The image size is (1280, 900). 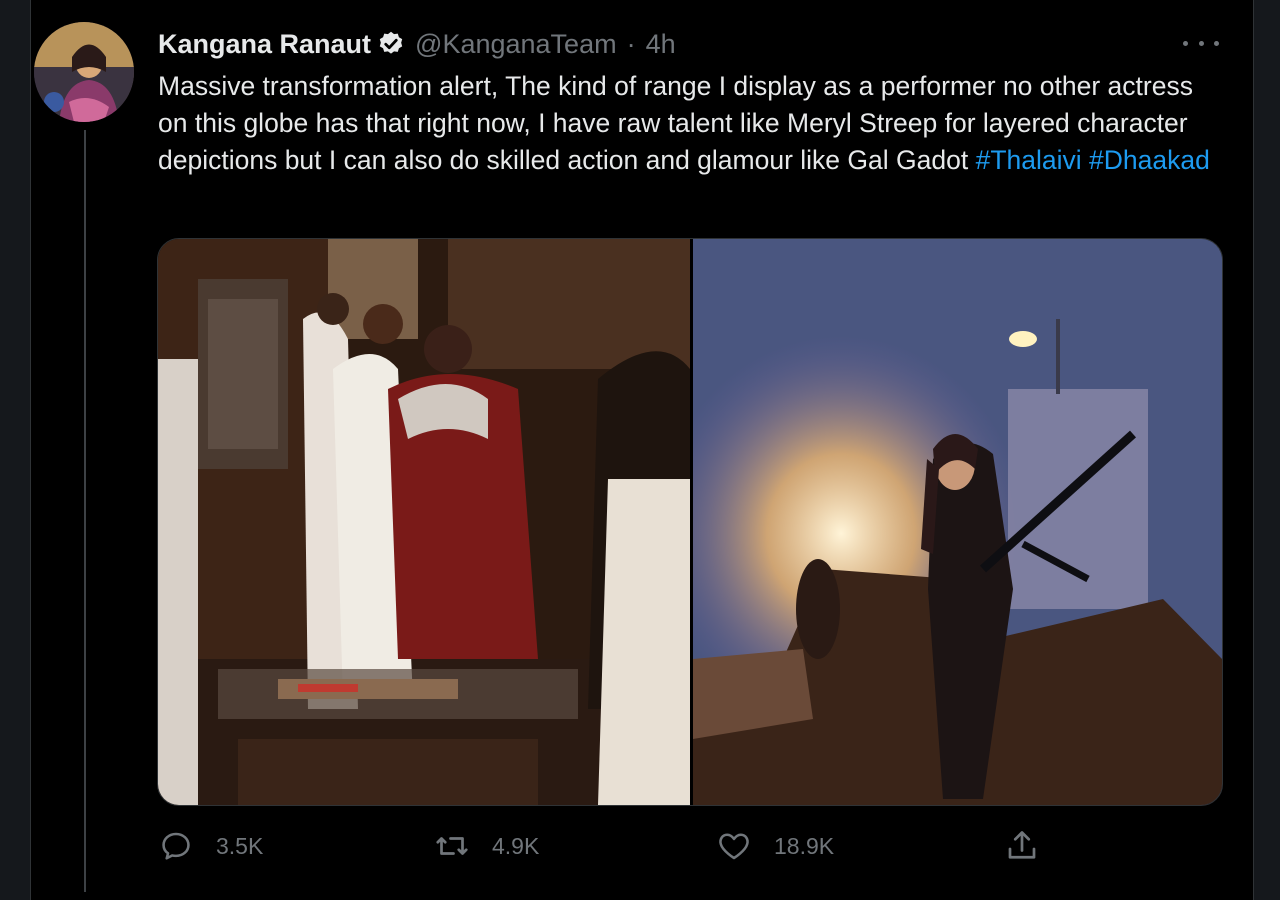 I want to click on avatar, so click(x=84, y=72).